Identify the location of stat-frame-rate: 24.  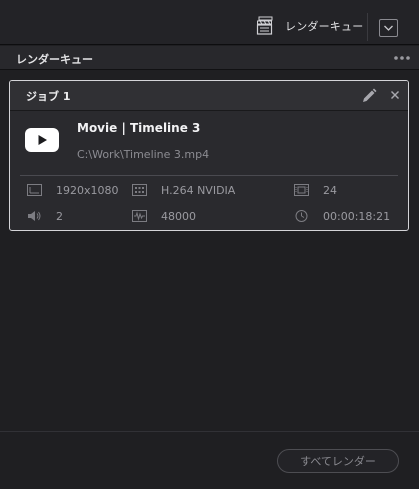
(315, 190).